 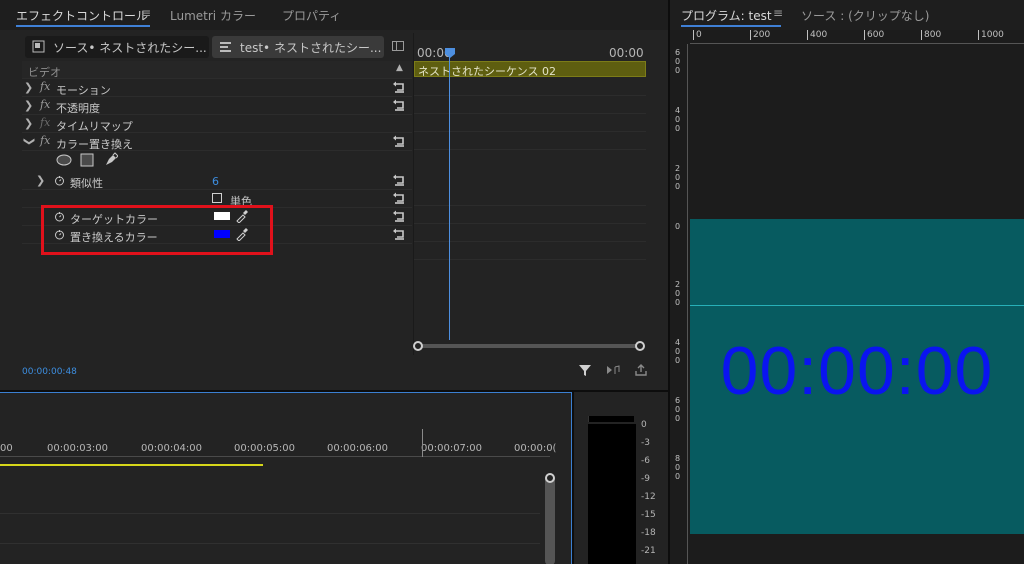 What do you see at coordinates (157, 230) in the screenshot?
I see `highlight-annotation-box` at bounding box center [157, 230].